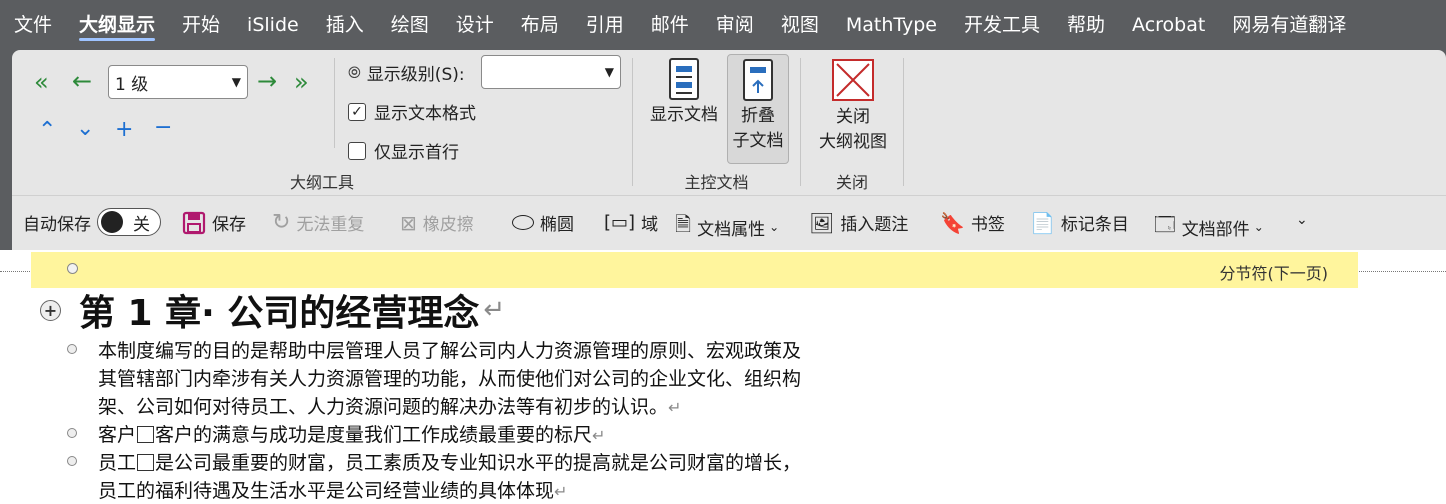 The image size is (1446, 504). I want to click on insert-caption-button: 🖼 插入题注, so click(859, 223).